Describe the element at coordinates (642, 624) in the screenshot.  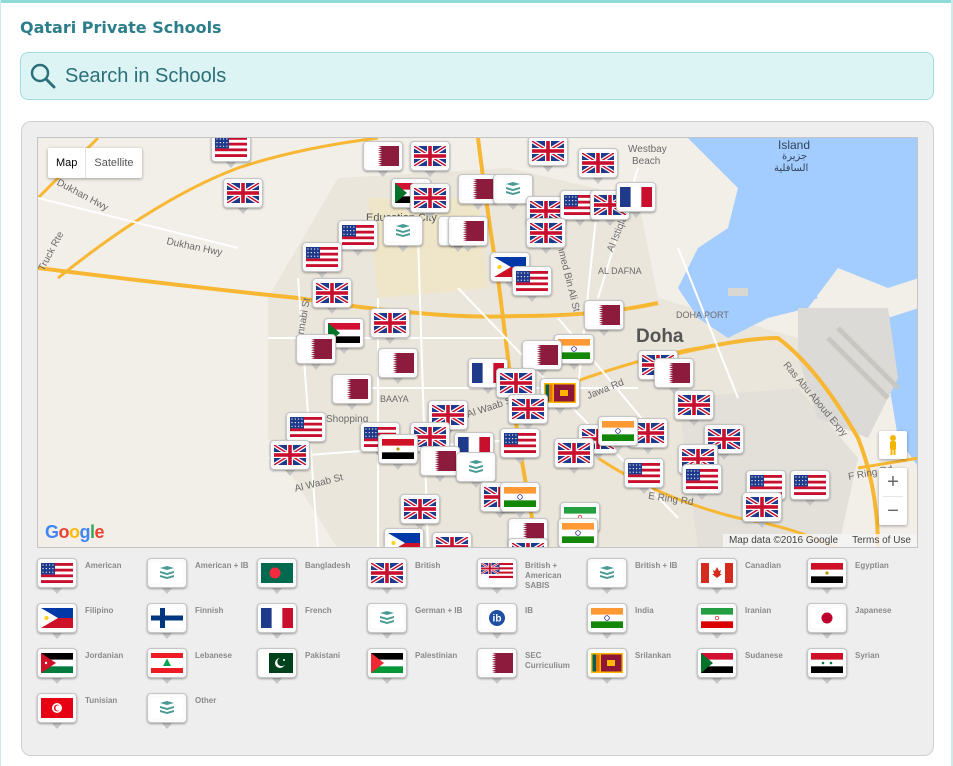
I see `legend-item: India` at that location.